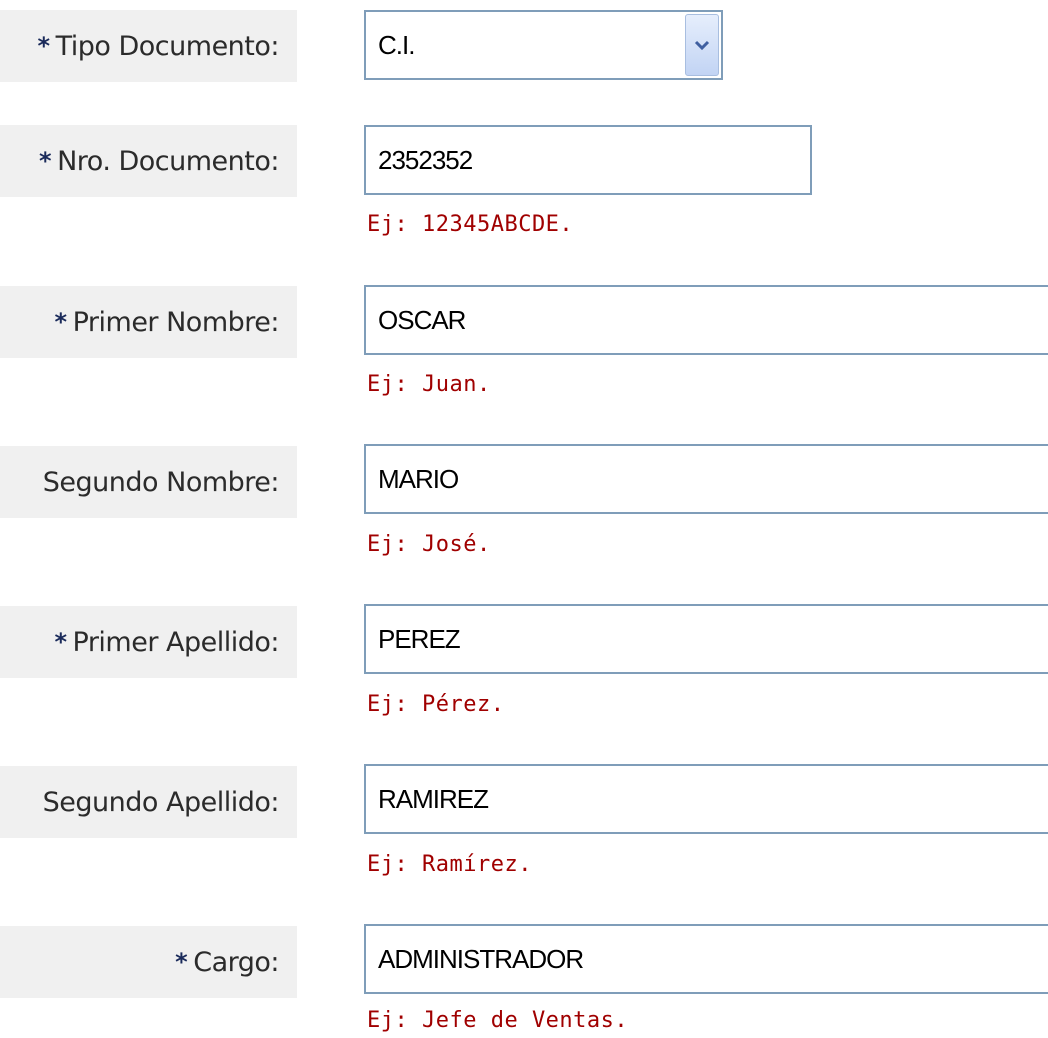  I want to click on label-tipo-documento: * Tipo Documento:, so click(148, 46).